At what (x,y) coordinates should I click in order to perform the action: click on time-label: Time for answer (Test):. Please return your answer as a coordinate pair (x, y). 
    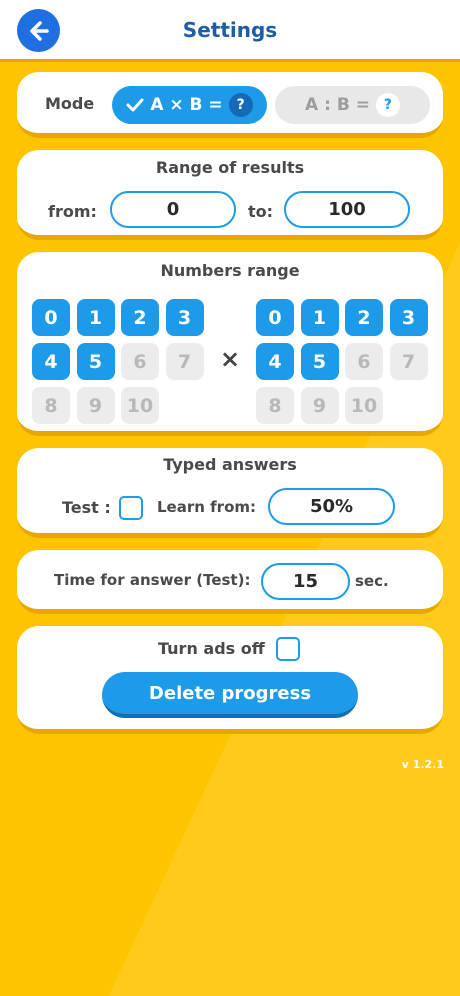
    Looking at the image, I should click on (152, 580).